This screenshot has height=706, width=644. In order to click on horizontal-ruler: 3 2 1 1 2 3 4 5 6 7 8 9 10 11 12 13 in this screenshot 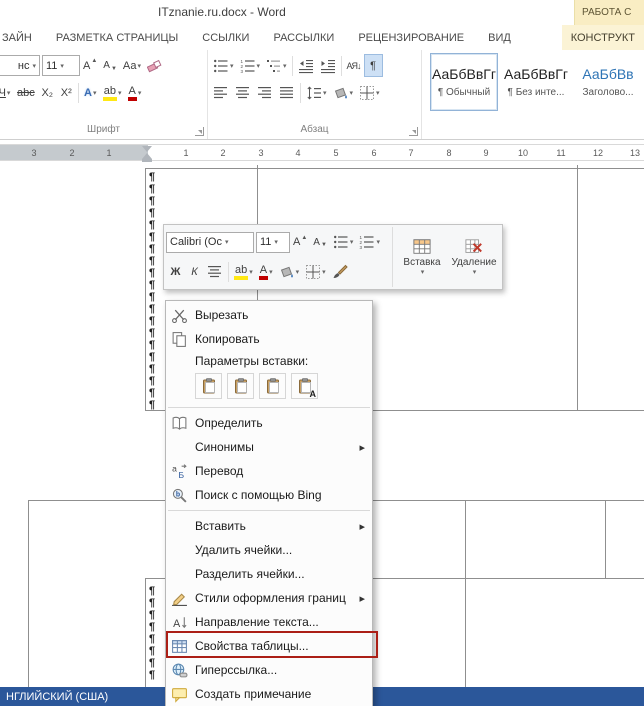, I will do `click(322, 152)`.